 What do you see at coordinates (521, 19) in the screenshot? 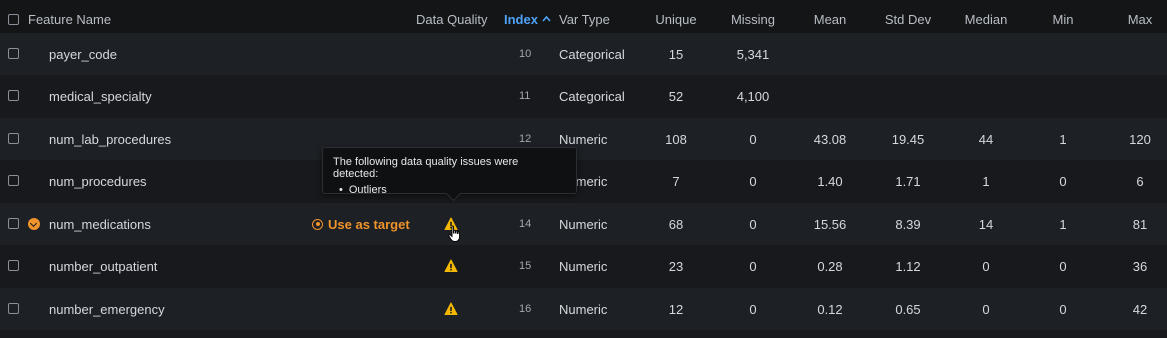
I see `column-index-label: Index` at bounding box center [521, 19].